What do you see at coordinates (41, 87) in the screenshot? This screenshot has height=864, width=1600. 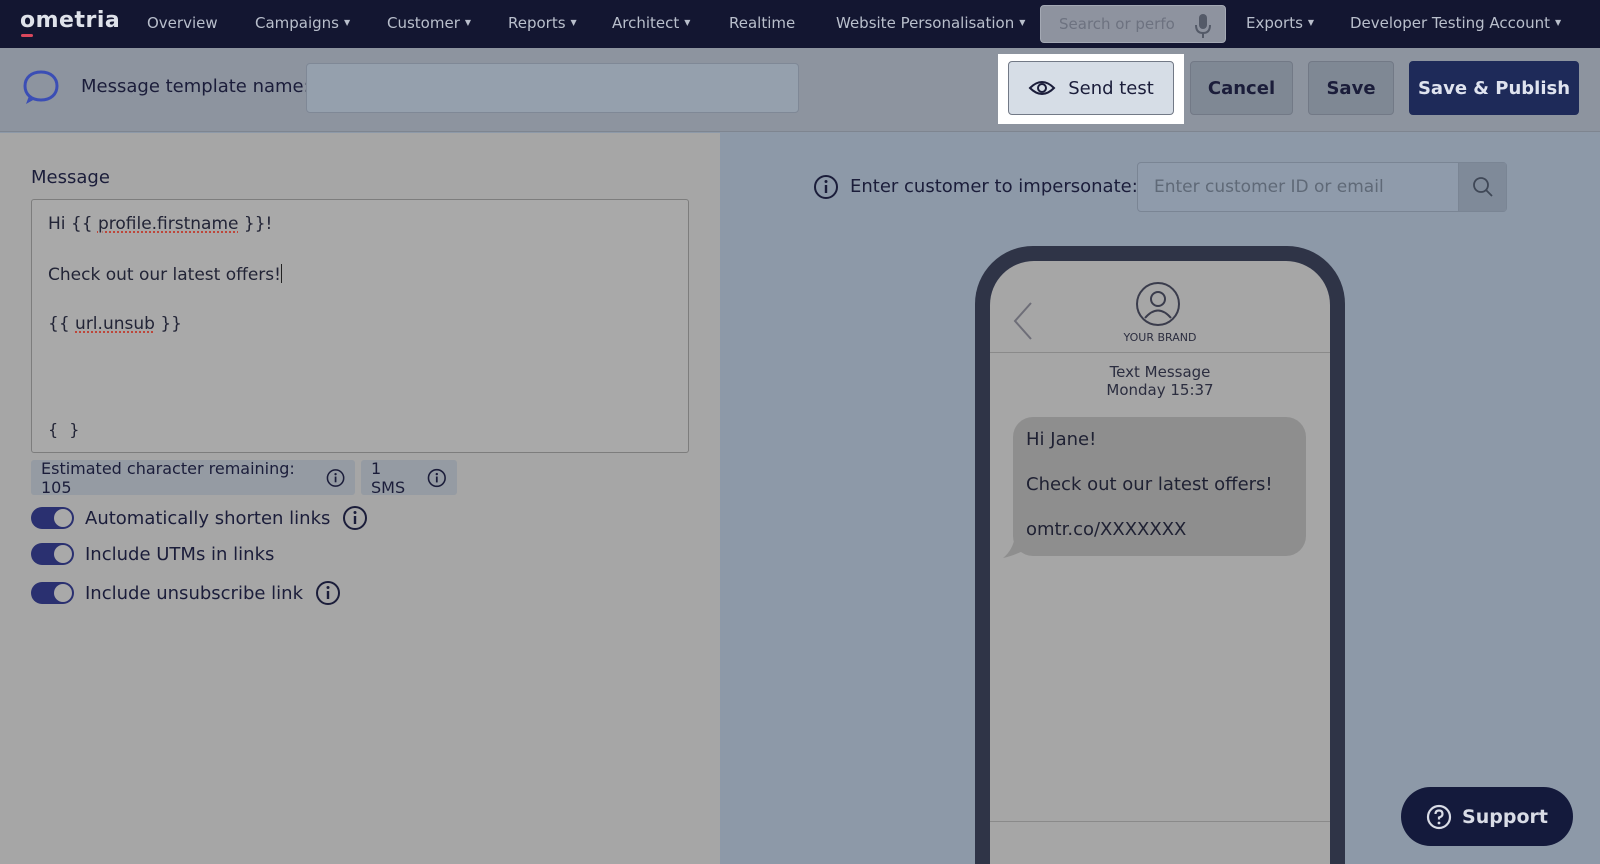 I see `sms-bubble-icon` at bounding box center [41, 87].